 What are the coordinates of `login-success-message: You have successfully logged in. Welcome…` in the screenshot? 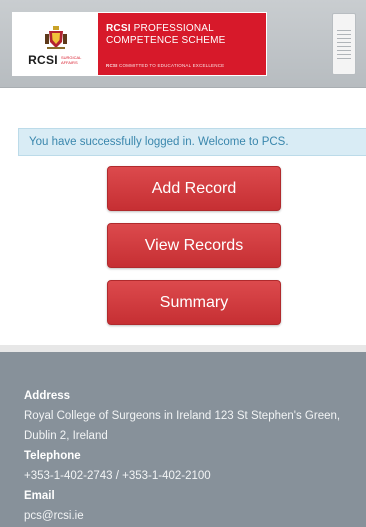 It's located at (192, 142).